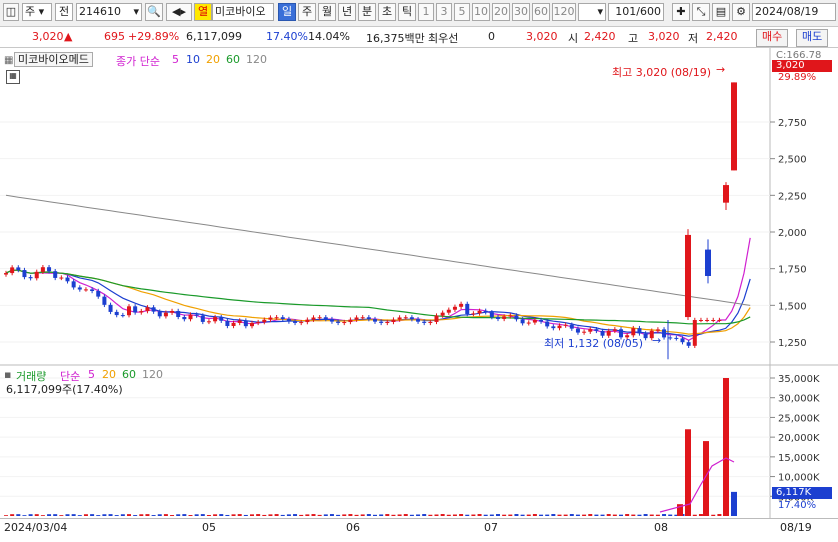  Describe the element at coordinates (426, 12) in the screenshot. I see `interval-1: 1` at that location.